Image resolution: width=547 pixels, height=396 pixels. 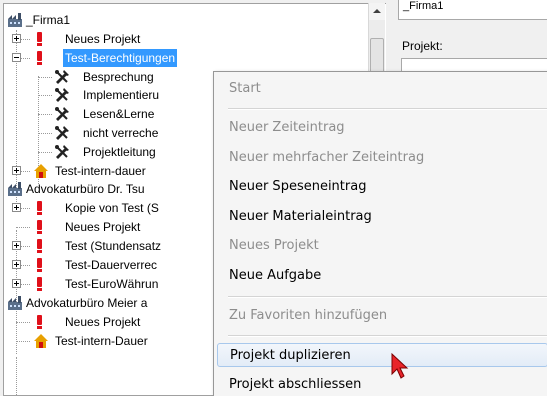 What do you see at coordinates (121, 133) in the screenshot?
I see `tree-item-label: nicht verreche` at bounding box center [121, 133].